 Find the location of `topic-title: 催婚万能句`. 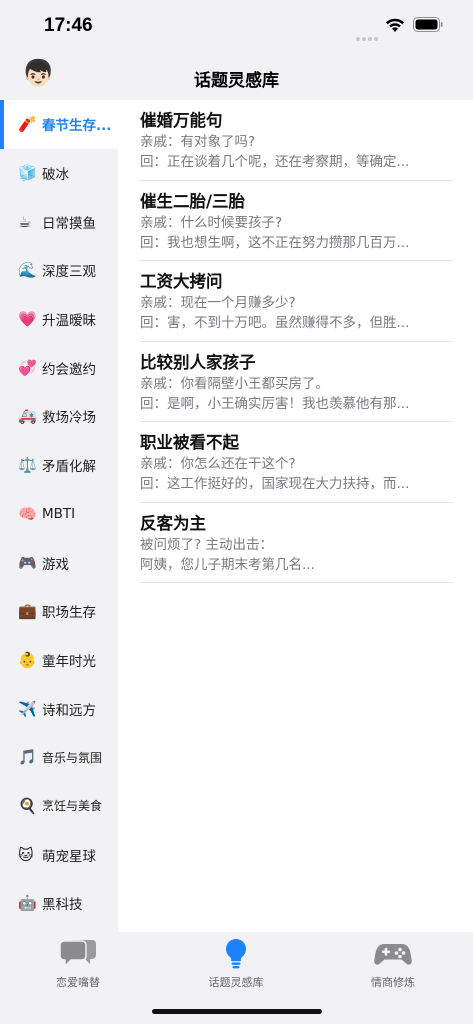

topic-title: 催婚万能句 is located at coordinates (181, 120).